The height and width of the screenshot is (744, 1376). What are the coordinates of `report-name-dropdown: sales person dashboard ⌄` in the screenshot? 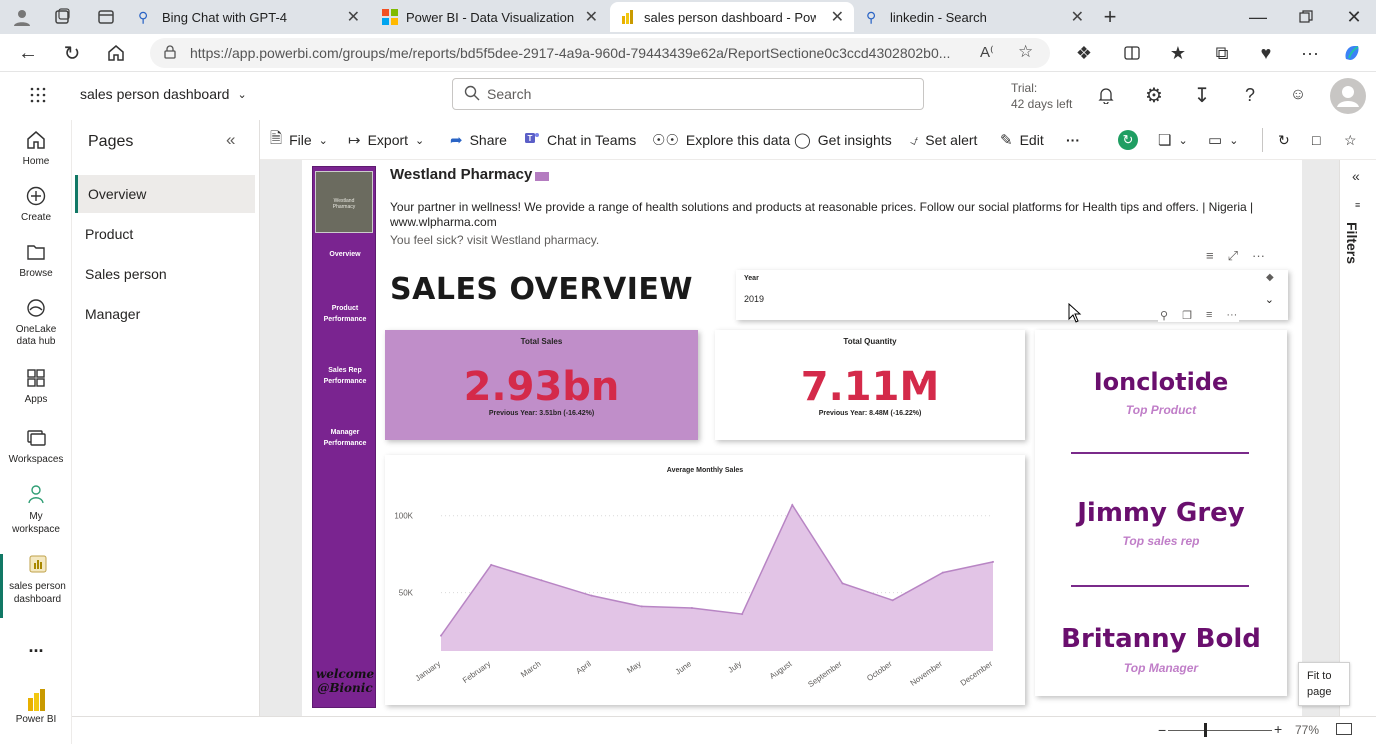 It's located at (163, 94).